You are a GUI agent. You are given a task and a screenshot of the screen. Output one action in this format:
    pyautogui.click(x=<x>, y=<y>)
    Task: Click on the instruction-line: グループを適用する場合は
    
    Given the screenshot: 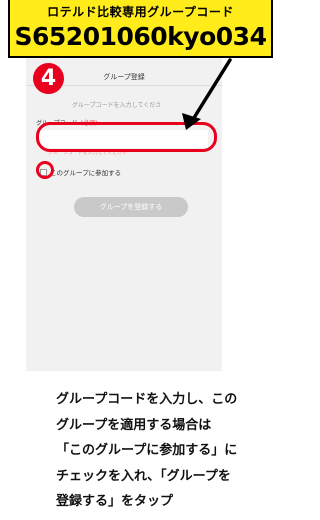 What is the action you would take?
    pyautogui.click(x=134, y=425)
    